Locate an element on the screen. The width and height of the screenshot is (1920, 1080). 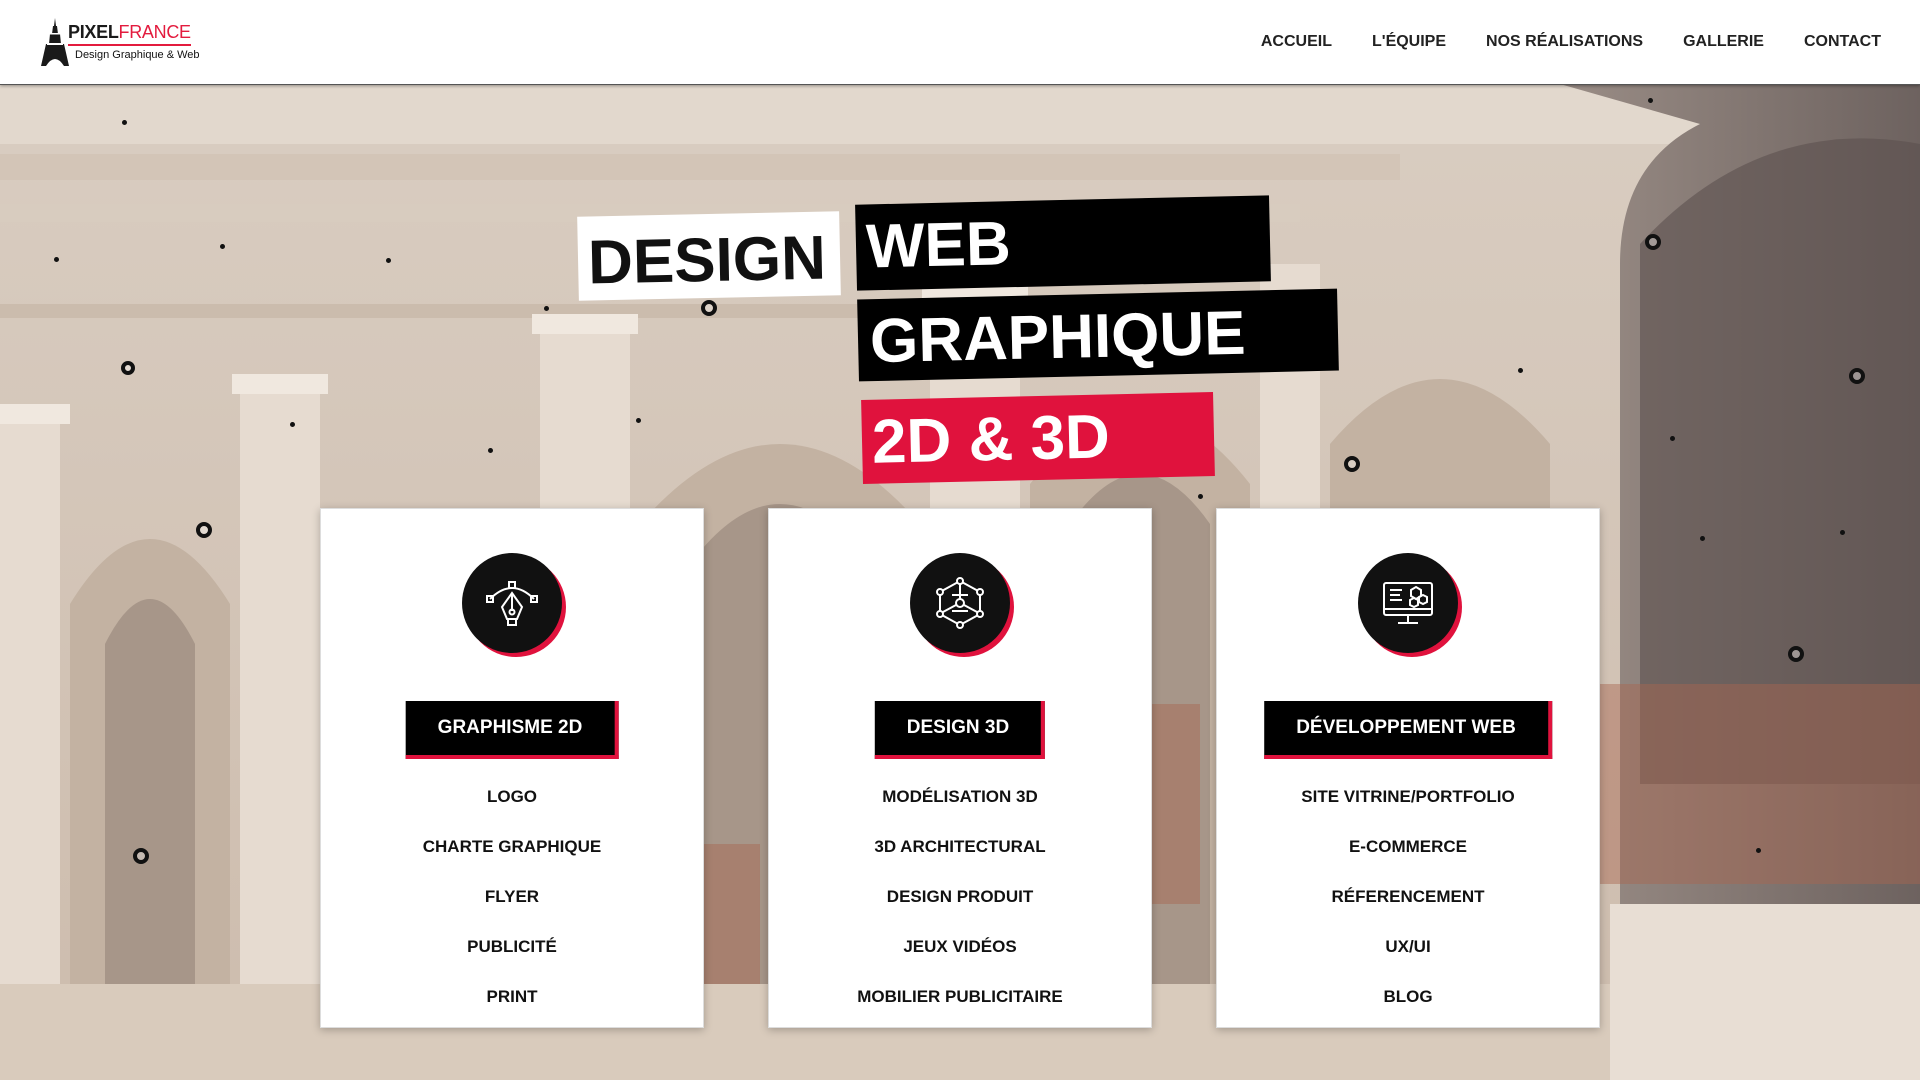
list-item: FLYER is located at coordinates (512, 912).